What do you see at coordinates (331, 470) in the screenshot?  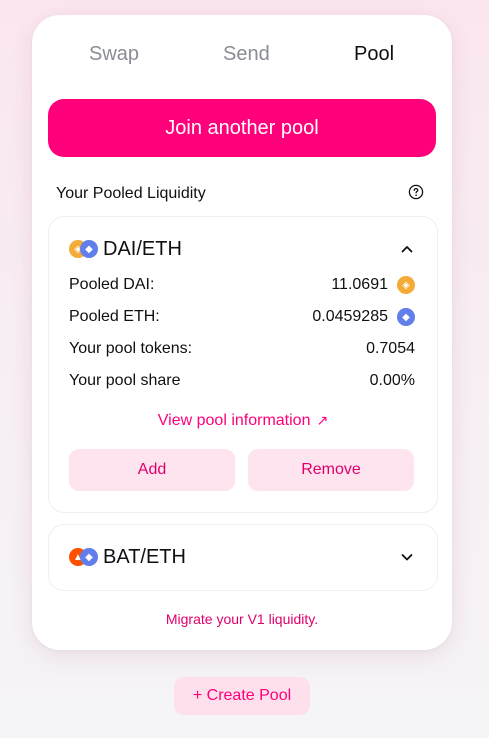 I see `remove-liquidity-button: Remove` at bounding box center [331, 470].